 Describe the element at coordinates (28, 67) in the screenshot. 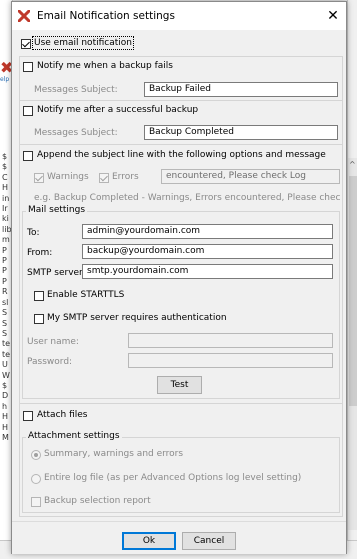

I see `notify-fail-checkbox` at that location.